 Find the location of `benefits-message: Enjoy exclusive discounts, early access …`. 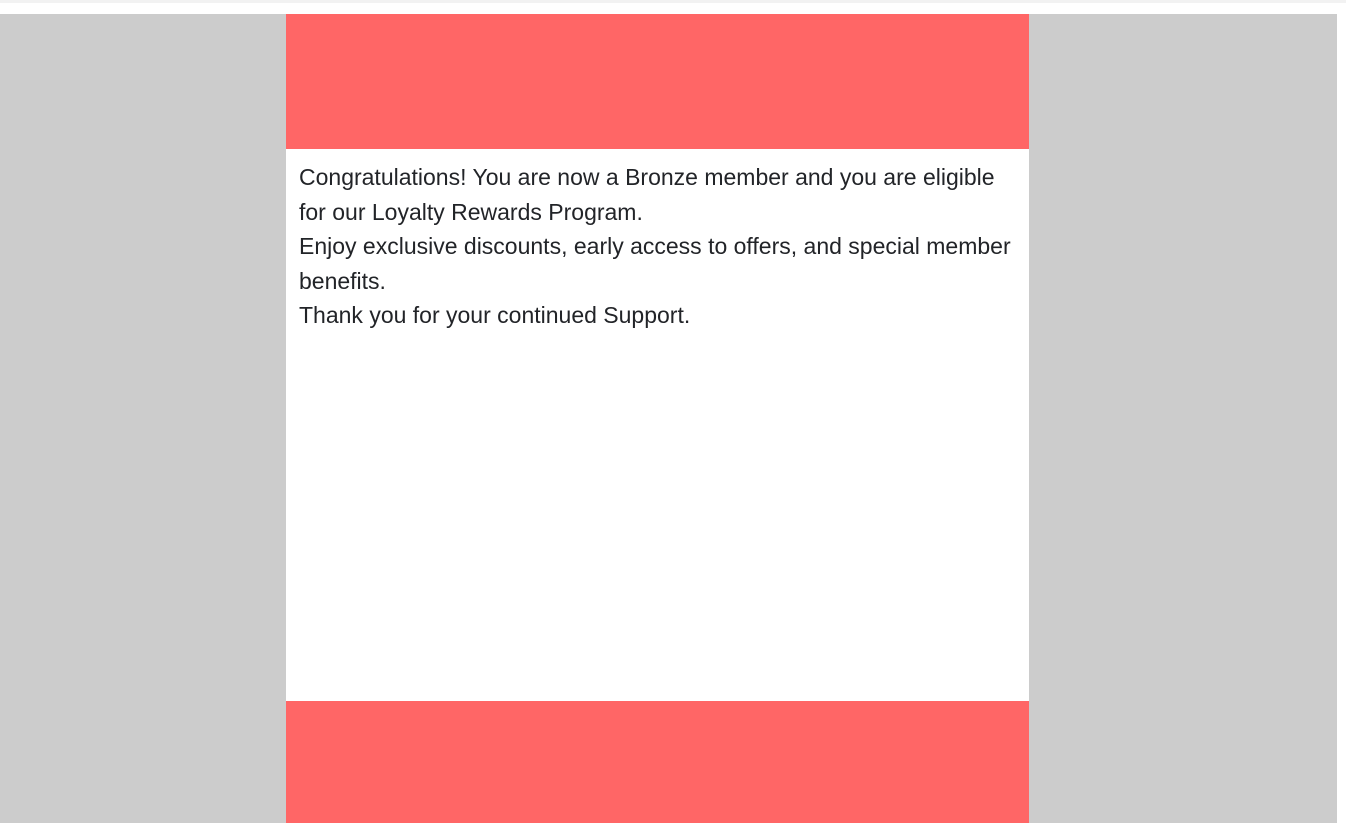

benefits-message: Enjoy exclusive discounts, early access … is located at coordinates (655, 263).